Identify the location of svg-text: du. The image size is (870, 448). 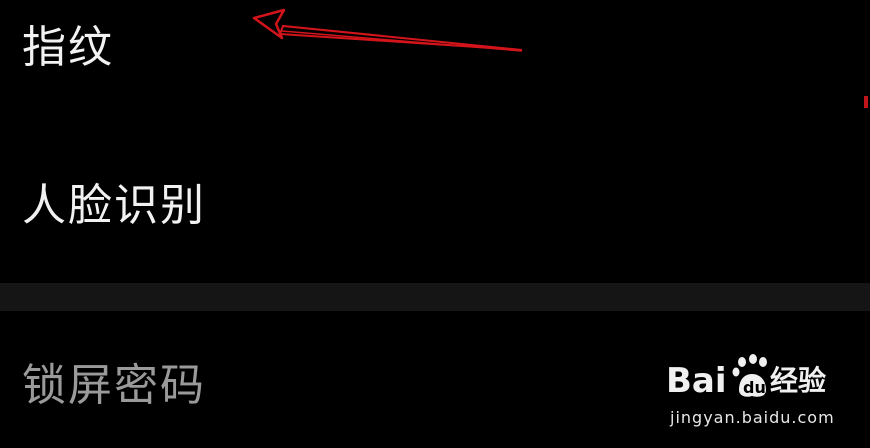
(754, 387).